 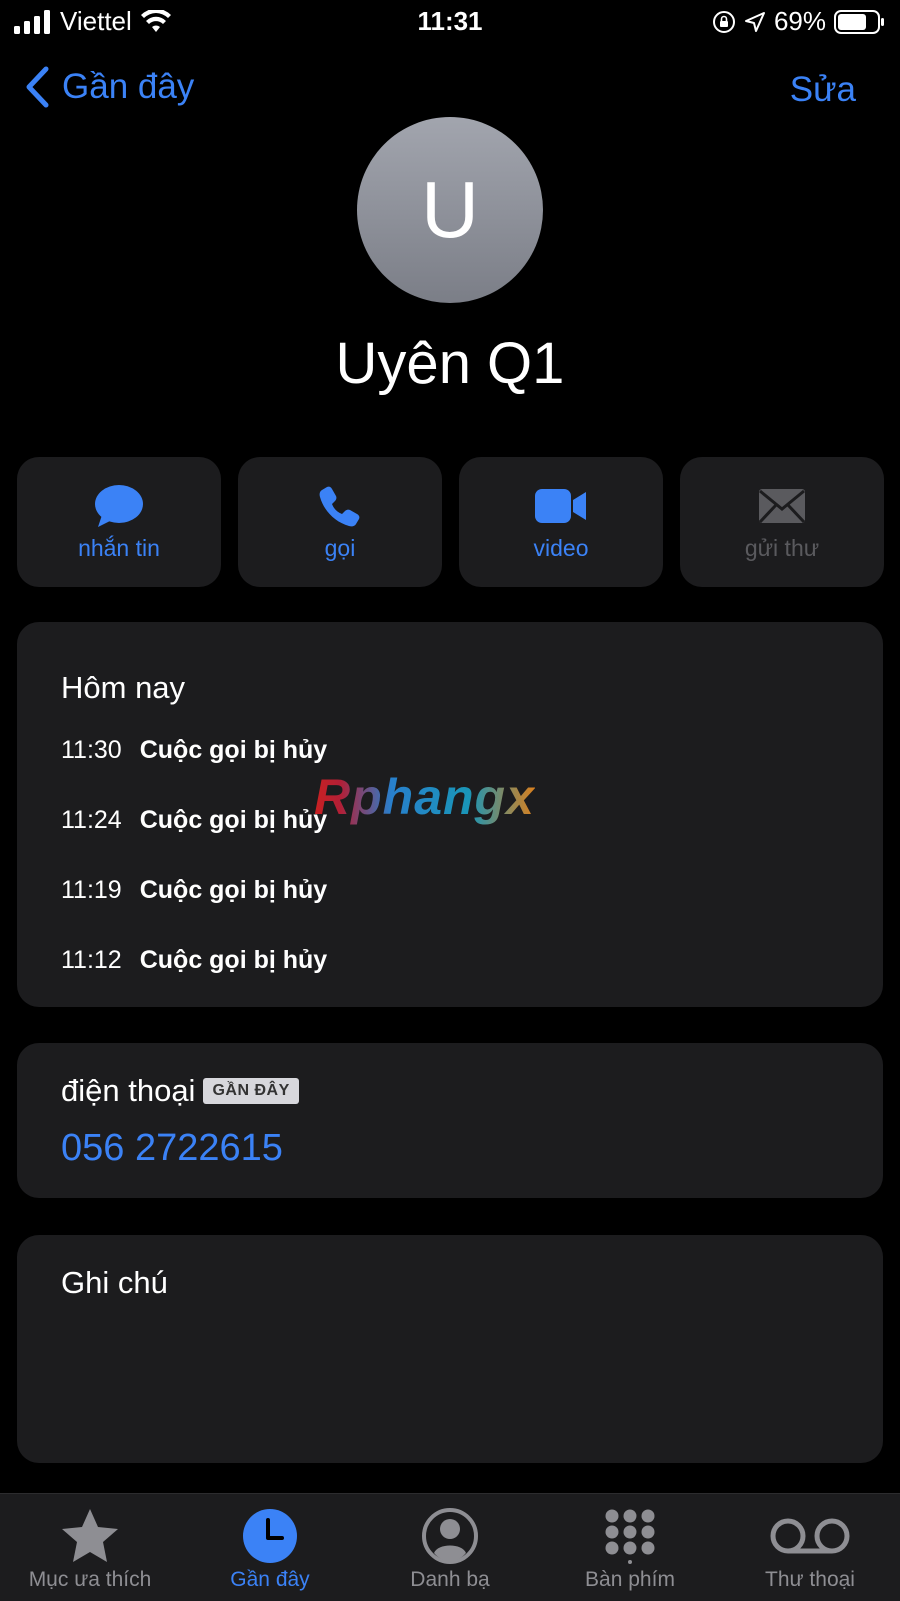 I want to click on notes-label: Ghi chú, so click(x=114, y=1282).